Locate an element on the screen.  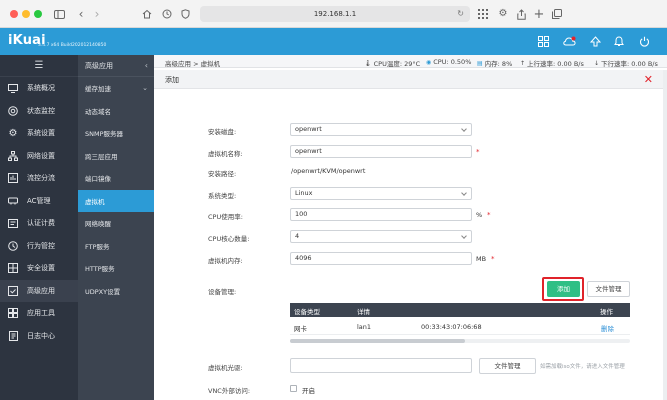
vm-memory-input: 4096 is located at coordinates (381, 258).